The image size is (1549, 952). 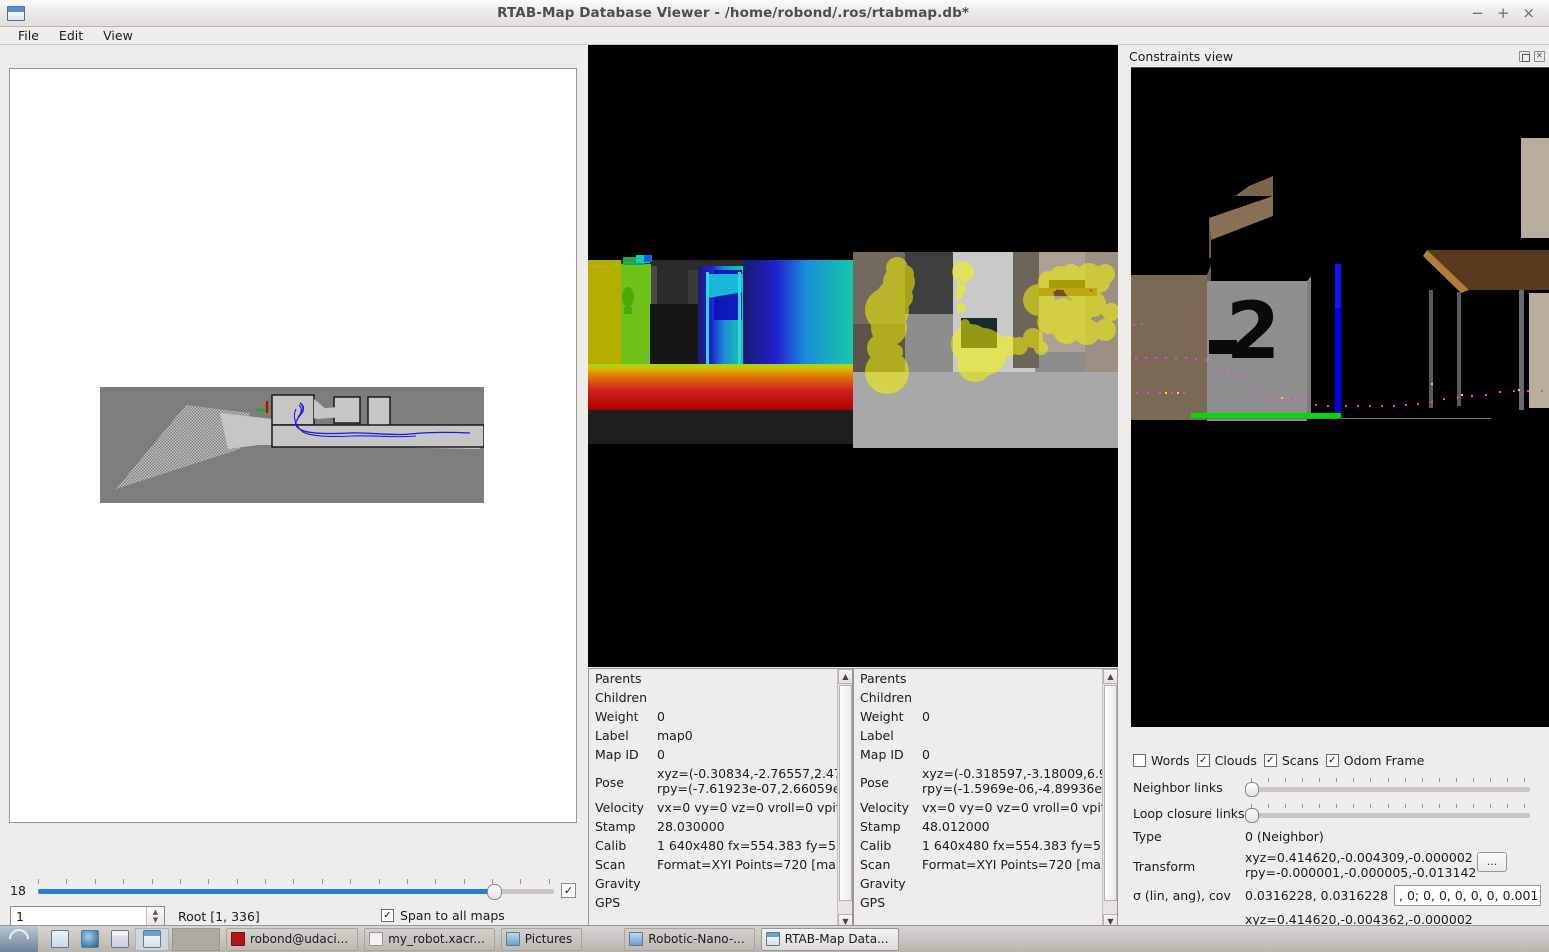 What do you see at coordinates (1503, 13) in the screenshot?
I see `maximize-button: +` at bounding box center [1503, 13].